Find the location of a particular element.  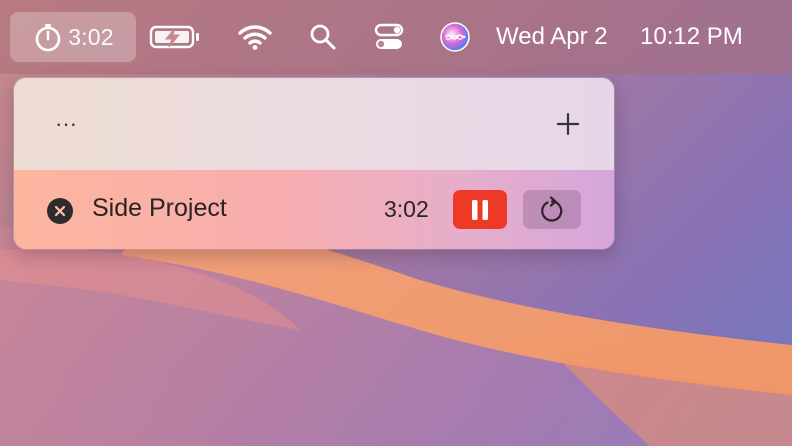

reset-icon is located at coordinates (552, 208).